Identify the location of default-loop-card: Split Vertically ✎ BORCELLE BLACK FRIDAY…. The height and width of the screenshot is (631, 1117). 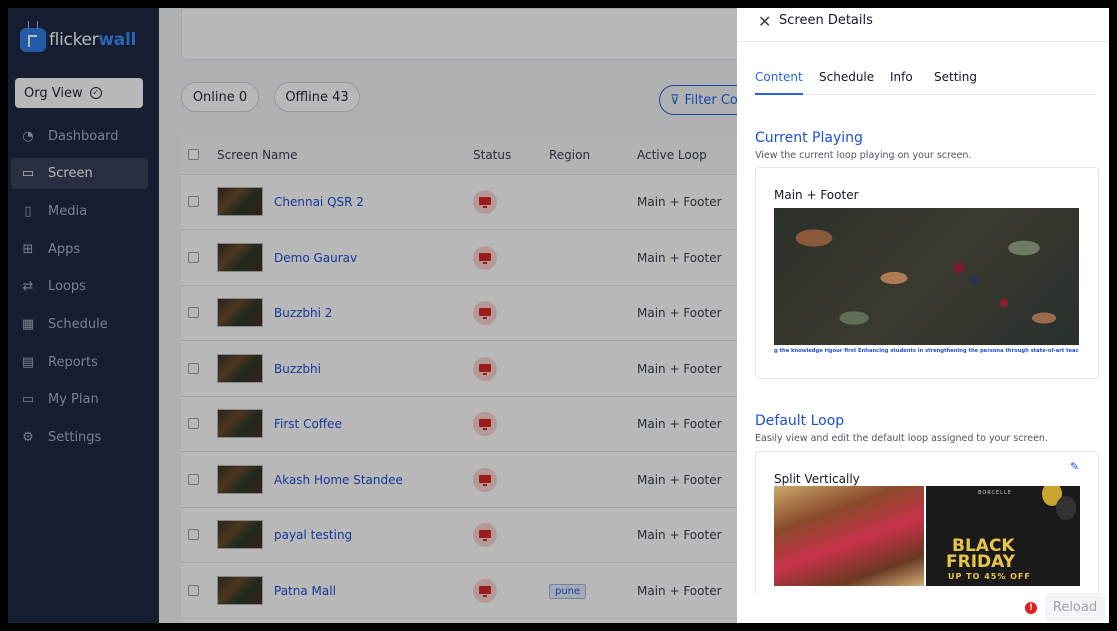
(927, 526).